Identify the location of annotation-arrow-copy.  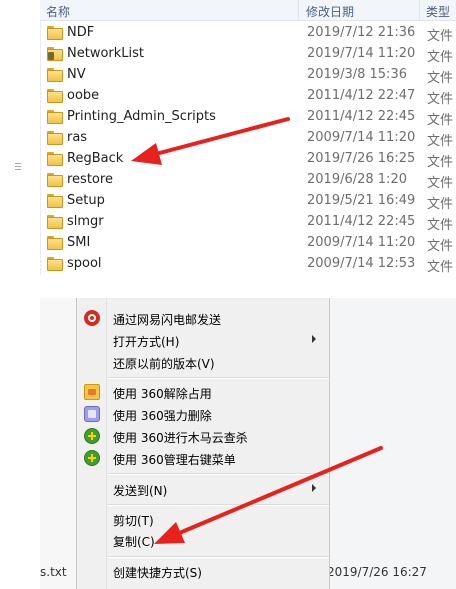
(268, 495).